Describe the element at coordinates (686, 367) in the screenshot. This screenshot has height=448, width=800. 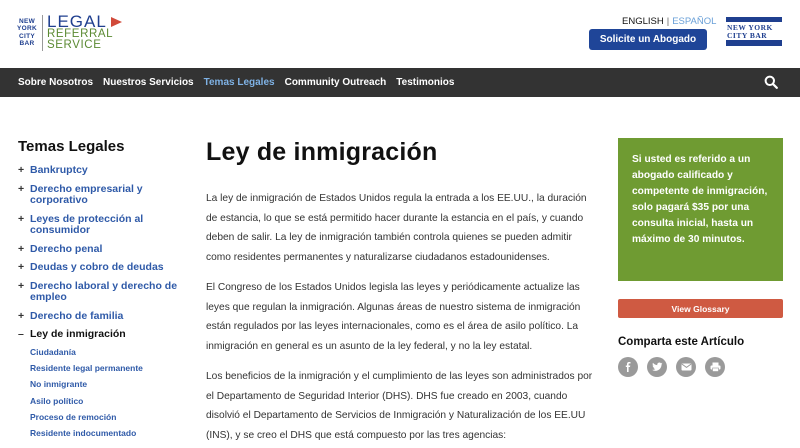
I see `email-icon` at that location.